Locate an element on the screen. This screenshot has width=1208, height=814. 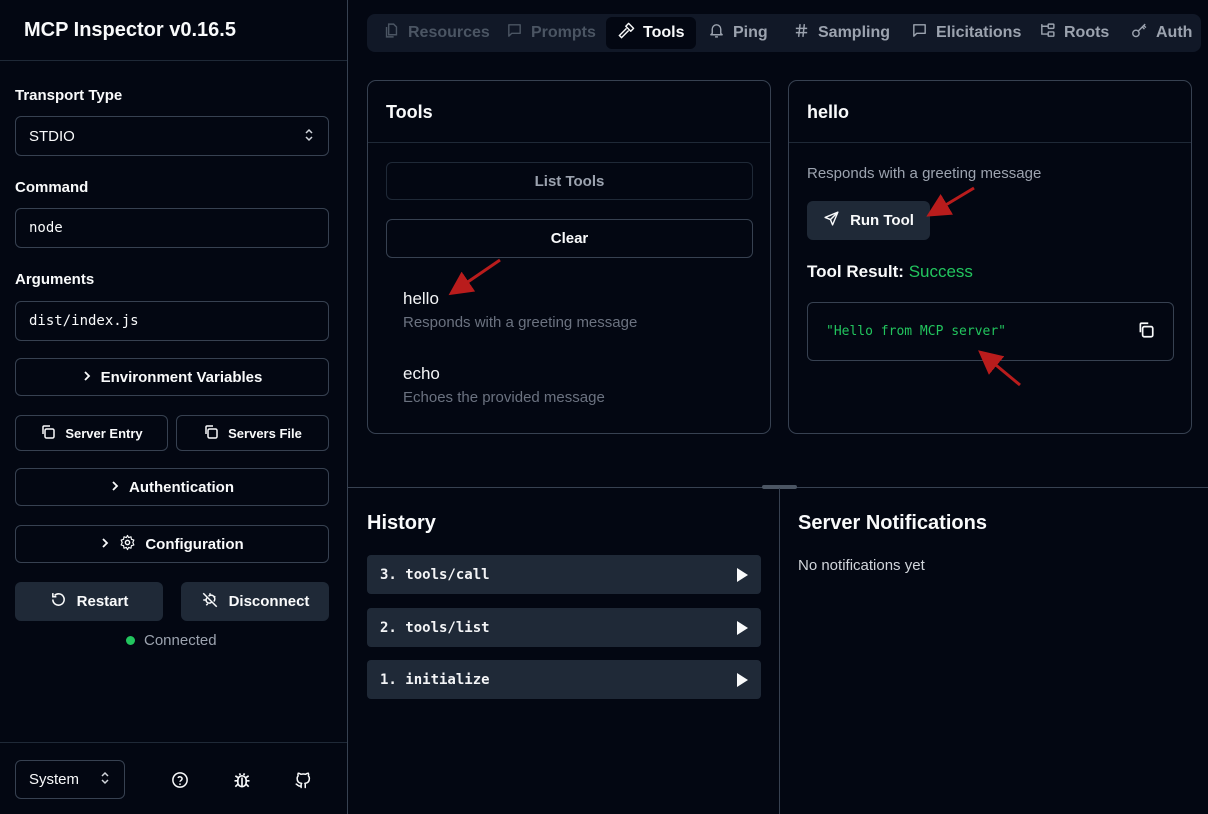
tab-resources: Resources is located at coordinates (436, 33).